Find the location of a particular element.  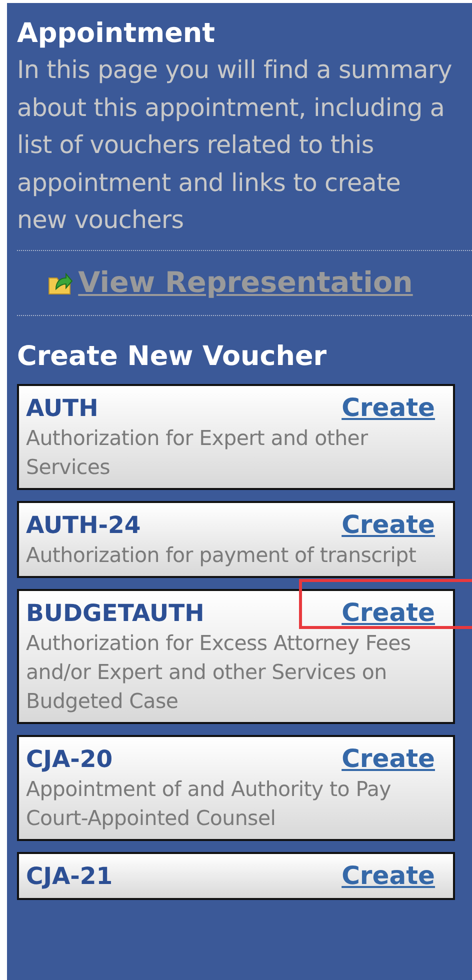

voucher-code: BUDGETAUTH is located at coordinates (115, 613).